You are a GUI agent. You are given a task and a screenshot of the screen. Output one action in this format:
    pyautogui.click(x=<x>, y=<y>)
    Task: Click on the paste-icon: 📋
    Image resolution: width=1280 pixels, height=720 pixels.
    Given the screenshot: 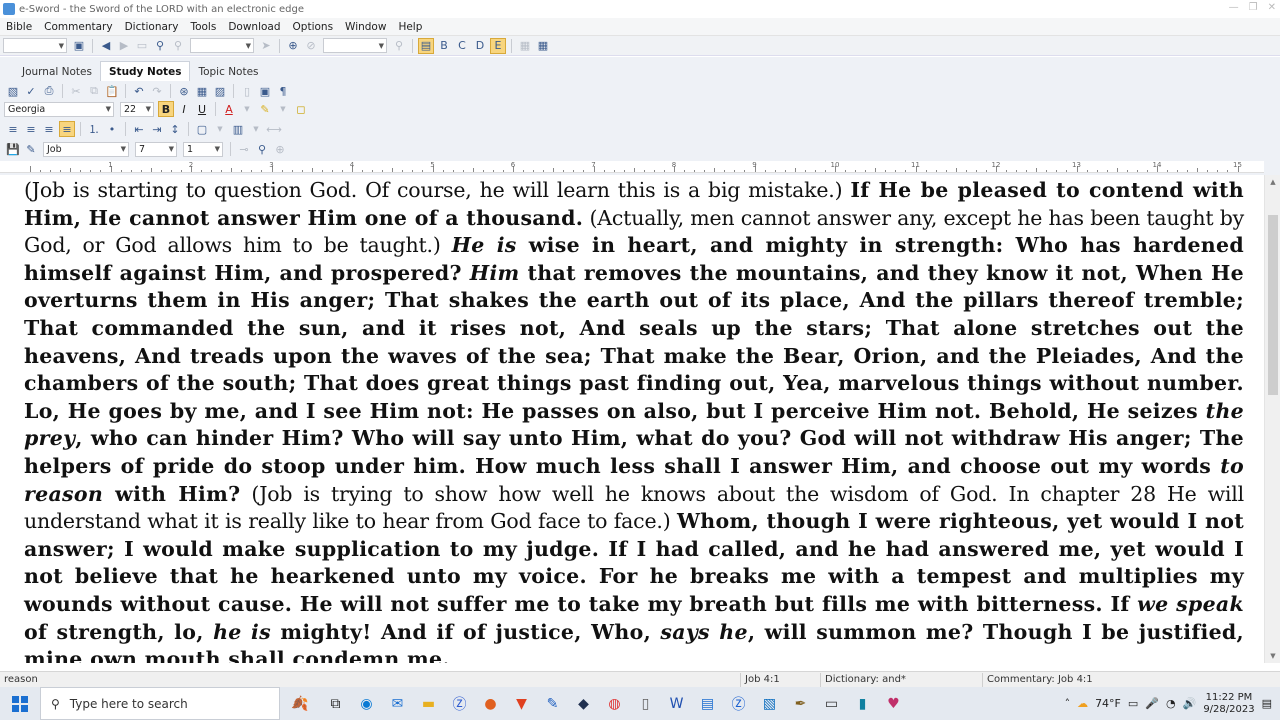 What is the action you would take?
    pyautogui.click(x=112, y=91)
    